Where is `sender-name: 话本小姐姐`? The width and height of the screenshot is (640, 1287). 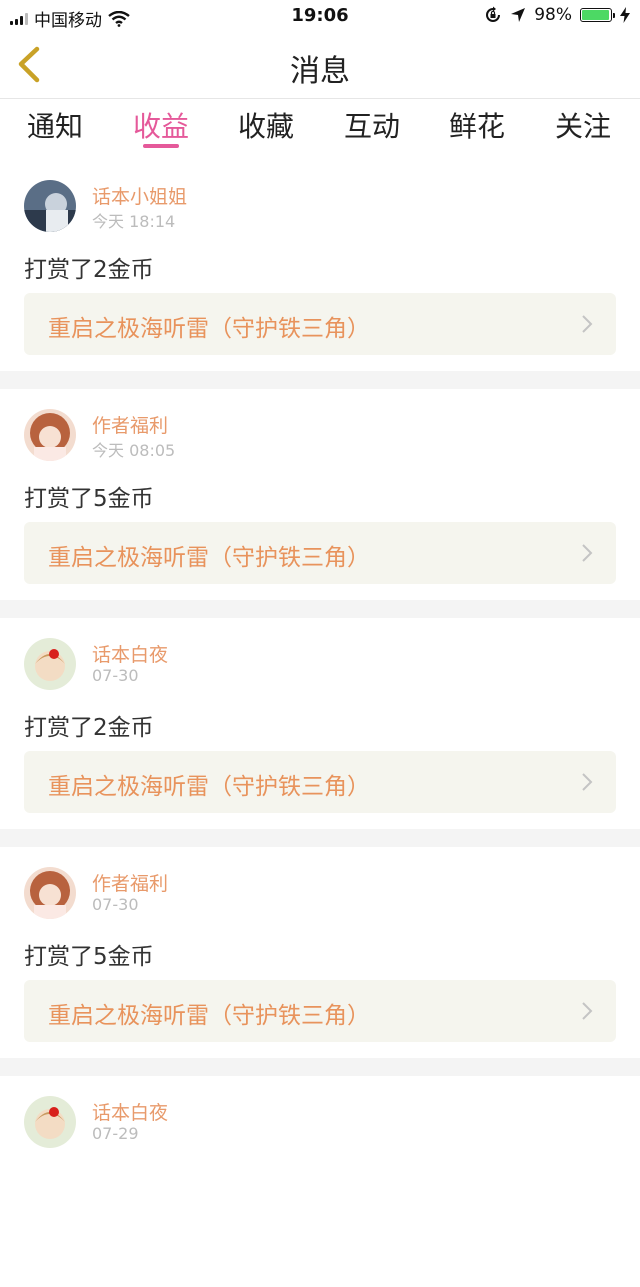 sender-name: 话本小姐姐 is located at coordinates (139, 195).